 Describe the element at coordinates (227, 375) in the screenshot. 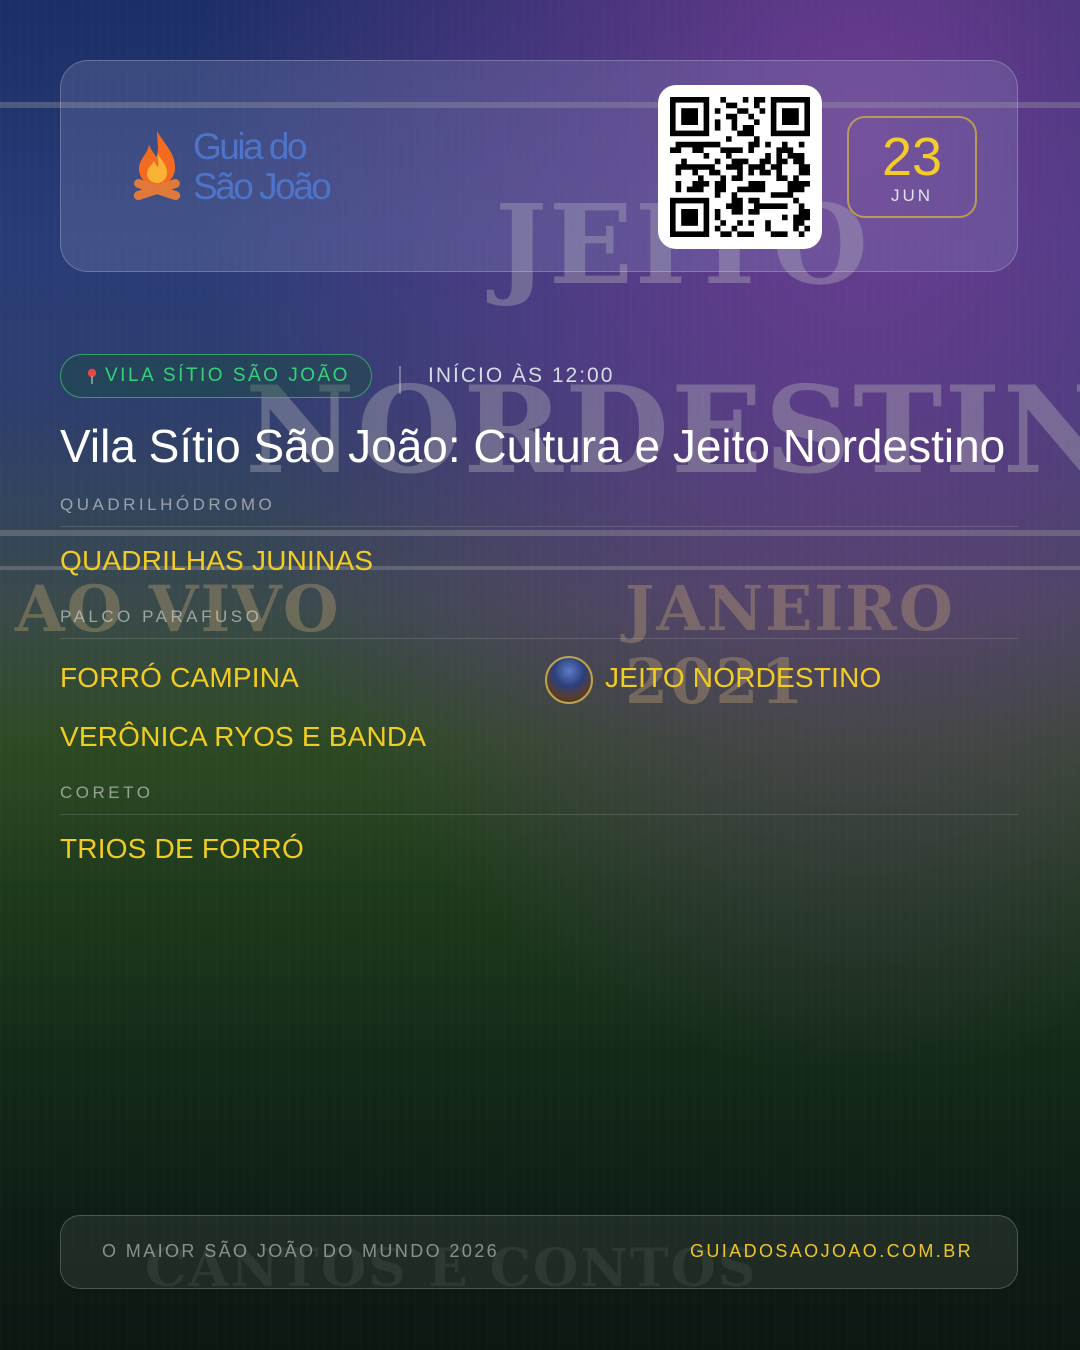

I see `venue-name: VILA SÍTIO SÃO JOÃO` at that location.